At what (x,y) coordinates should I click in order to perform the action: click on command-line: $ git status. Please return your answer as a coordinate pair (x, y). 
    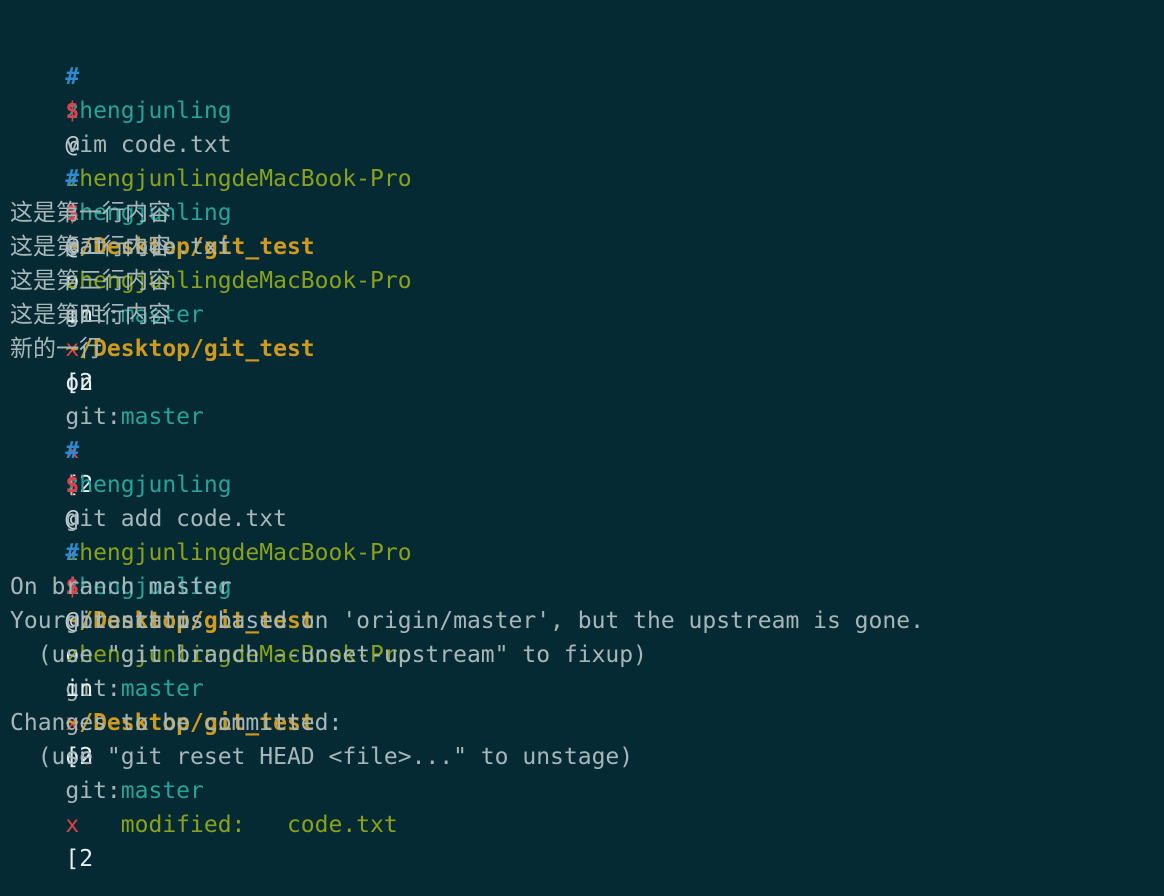
    Looking at the image, I should click on (106, 585).